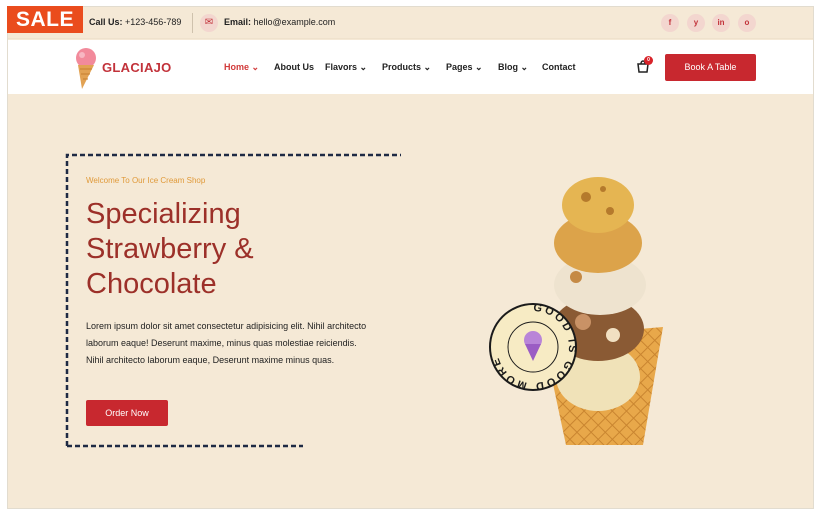 This screenshot has width=815, height=513. Describe the element at coordinates (508, 67) in the screenshot. I see `nav-blog-label: Blog` at that location.